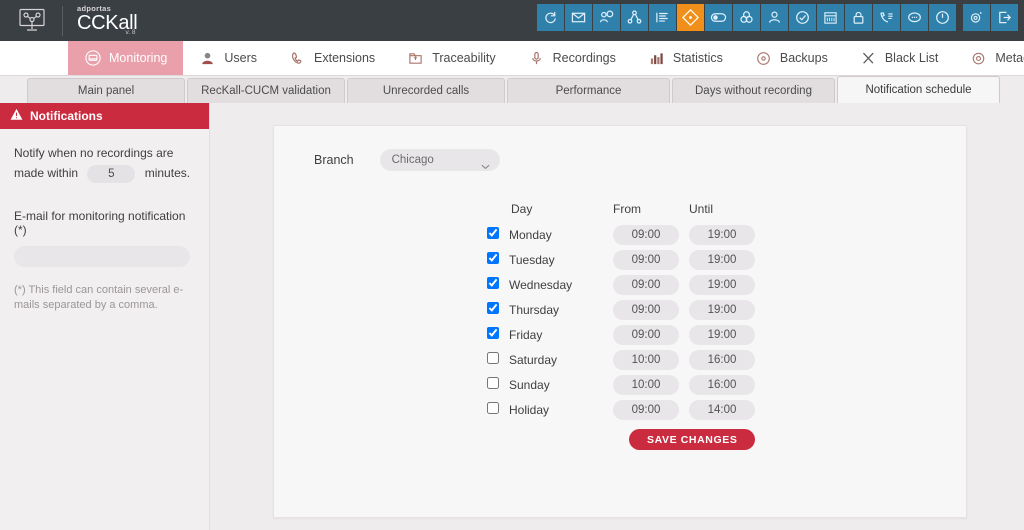 The image size is (1024, 530). I want to click on bar-chart-icon, so click(656, 58).